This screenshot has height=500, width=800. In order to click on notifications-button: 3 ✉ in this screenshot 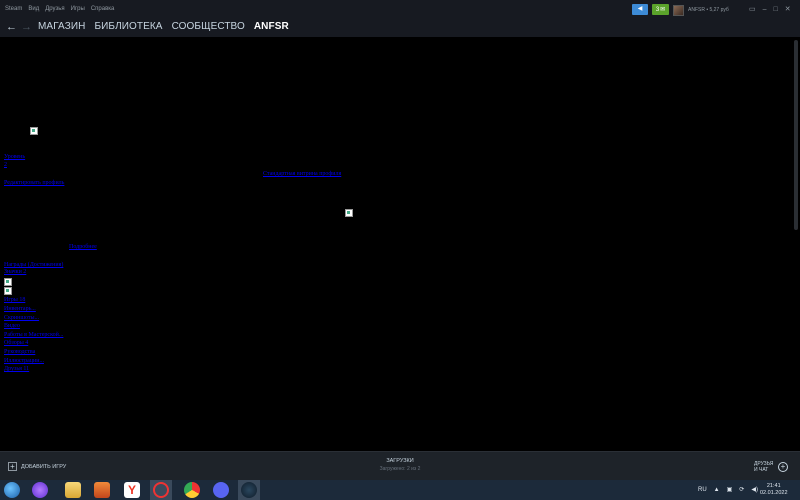, I will do `click(660, 9)`.